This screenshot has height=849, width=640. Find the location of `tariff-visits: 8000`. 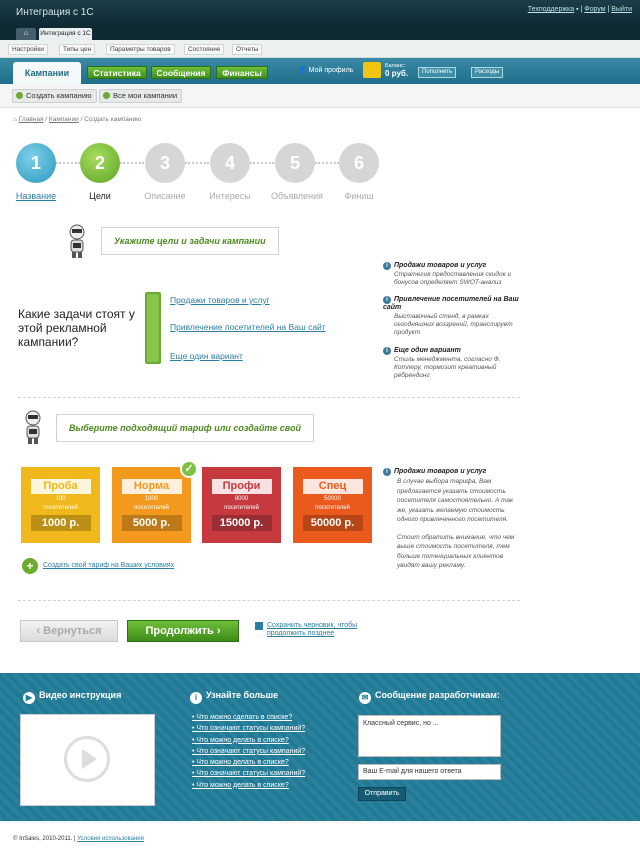

tariff-visits: 8000 is located at coordinates (241, 499).